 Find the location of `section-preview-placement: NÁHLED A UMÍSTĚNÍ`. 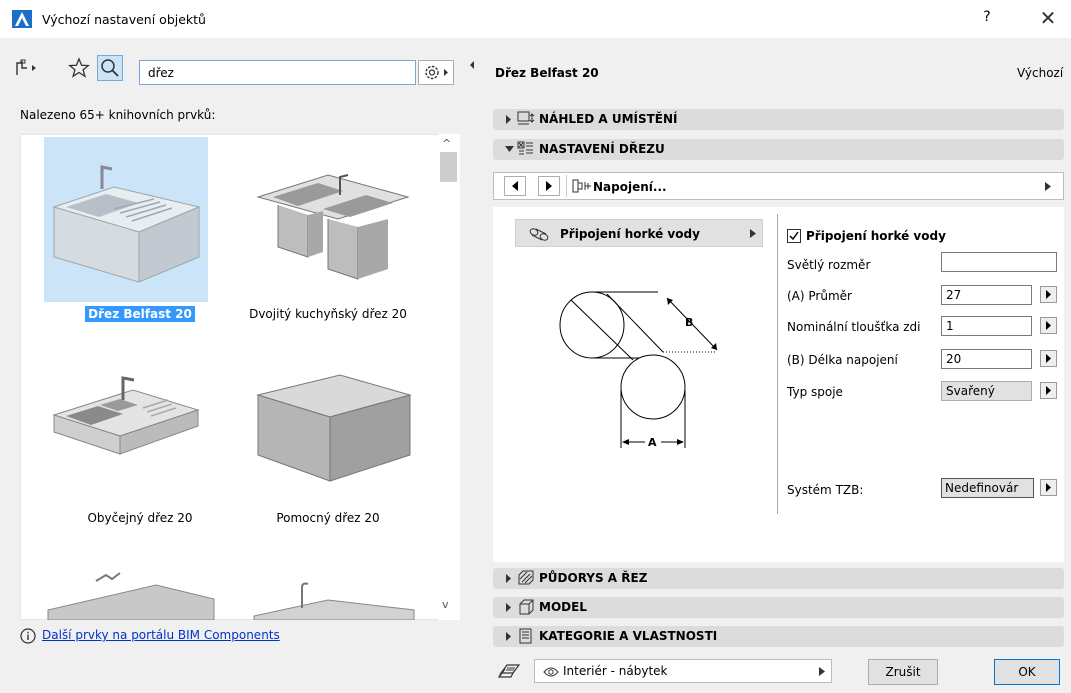

section-preview-placement: NÁHLED A UMÍSTĚNÍ is located at coordinates (778, 119).